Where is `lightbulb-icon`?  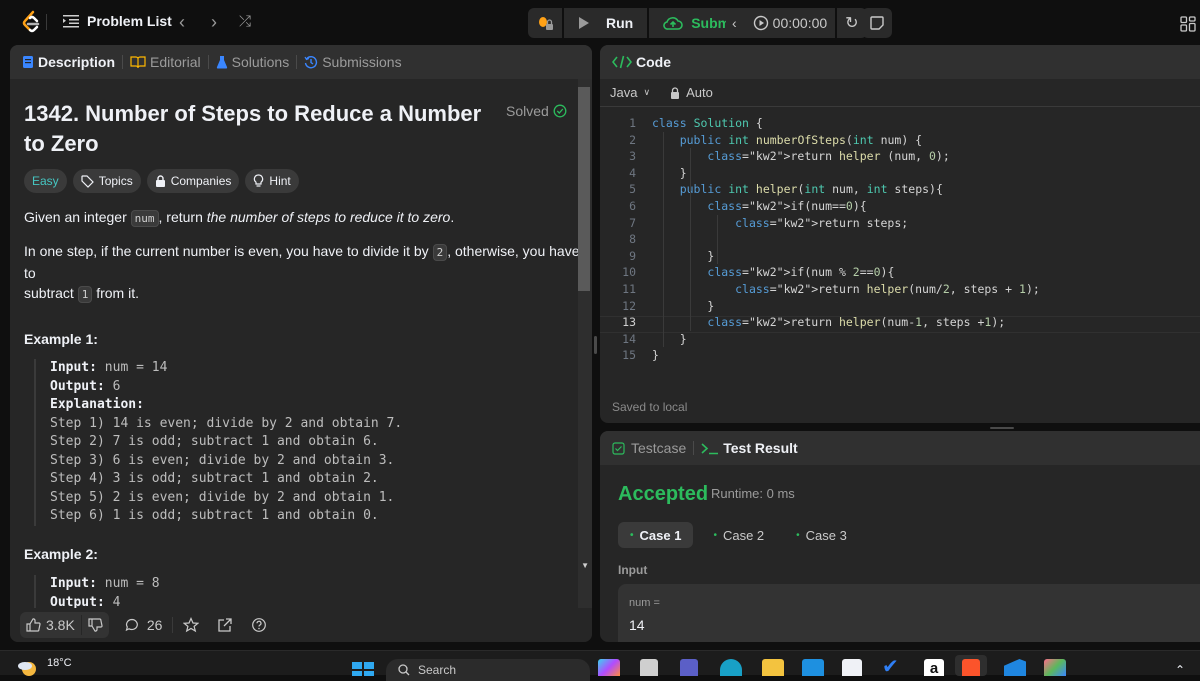
lightbulb-icon is located at coordinates (259, 180).